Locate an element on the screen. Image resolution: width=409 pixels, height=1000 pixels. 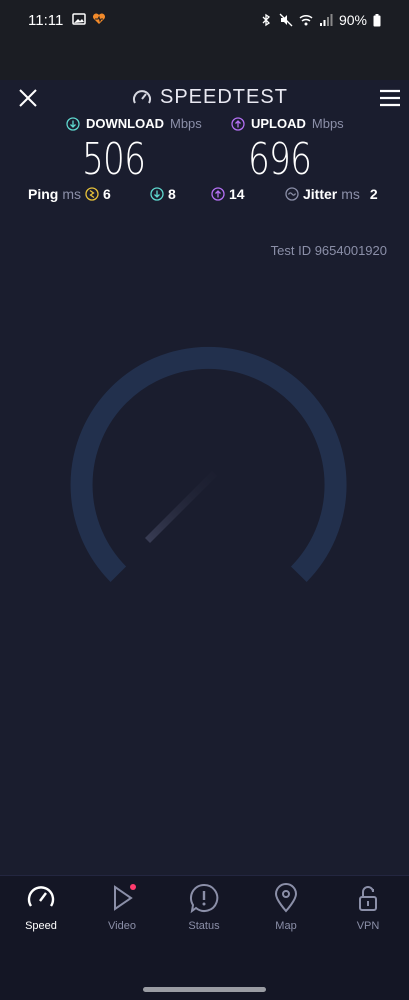
download-arrow-icon is located at coordinates (73, 123).